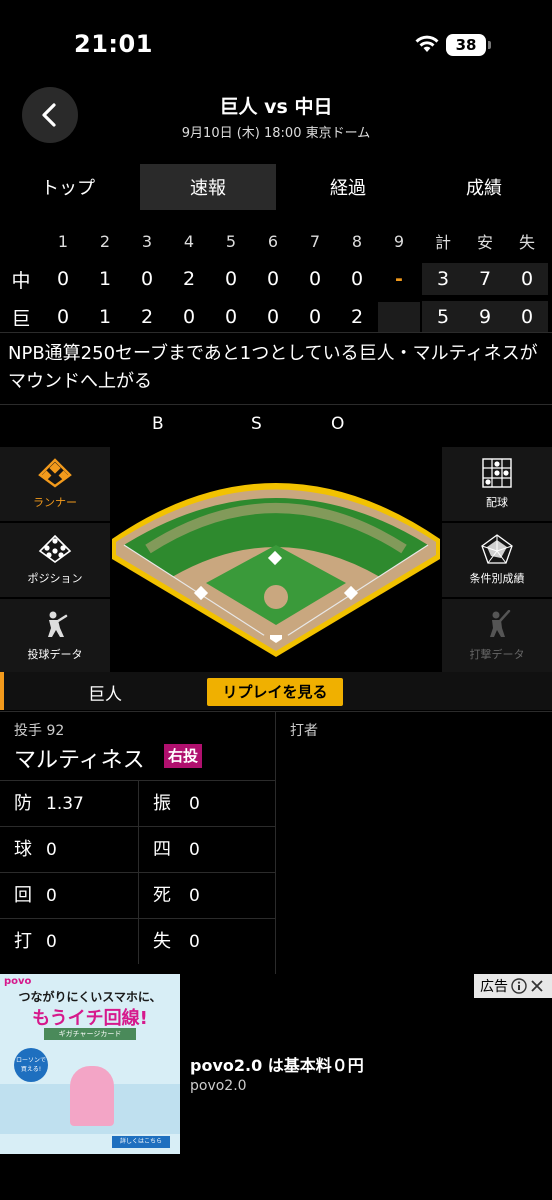 This screenshot has width=552, height=1200. What do you see at coordinates (497, 473) in the screenshot?
I see `pitch-grid-icon` at bounding box center [497, 473].